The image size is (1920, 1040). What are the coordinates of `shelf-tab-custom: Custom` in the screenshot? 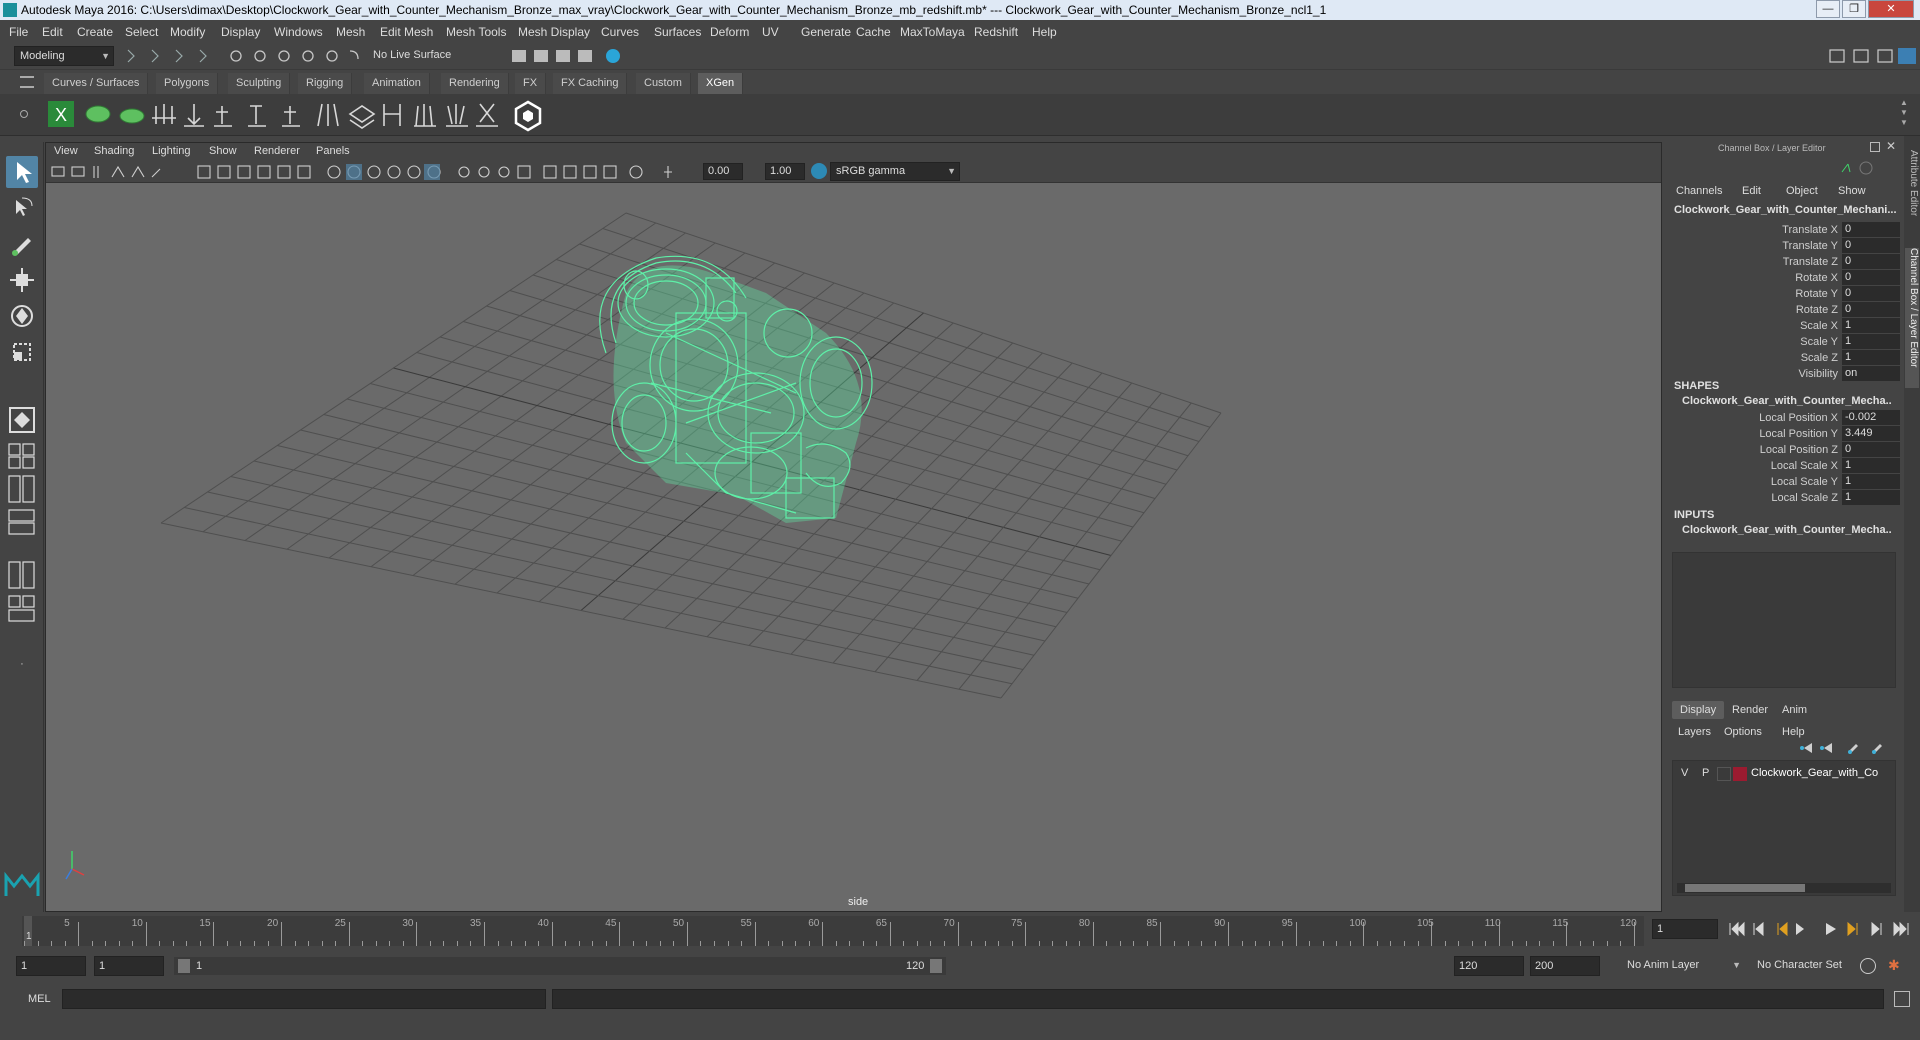 It's located at (663, 83).